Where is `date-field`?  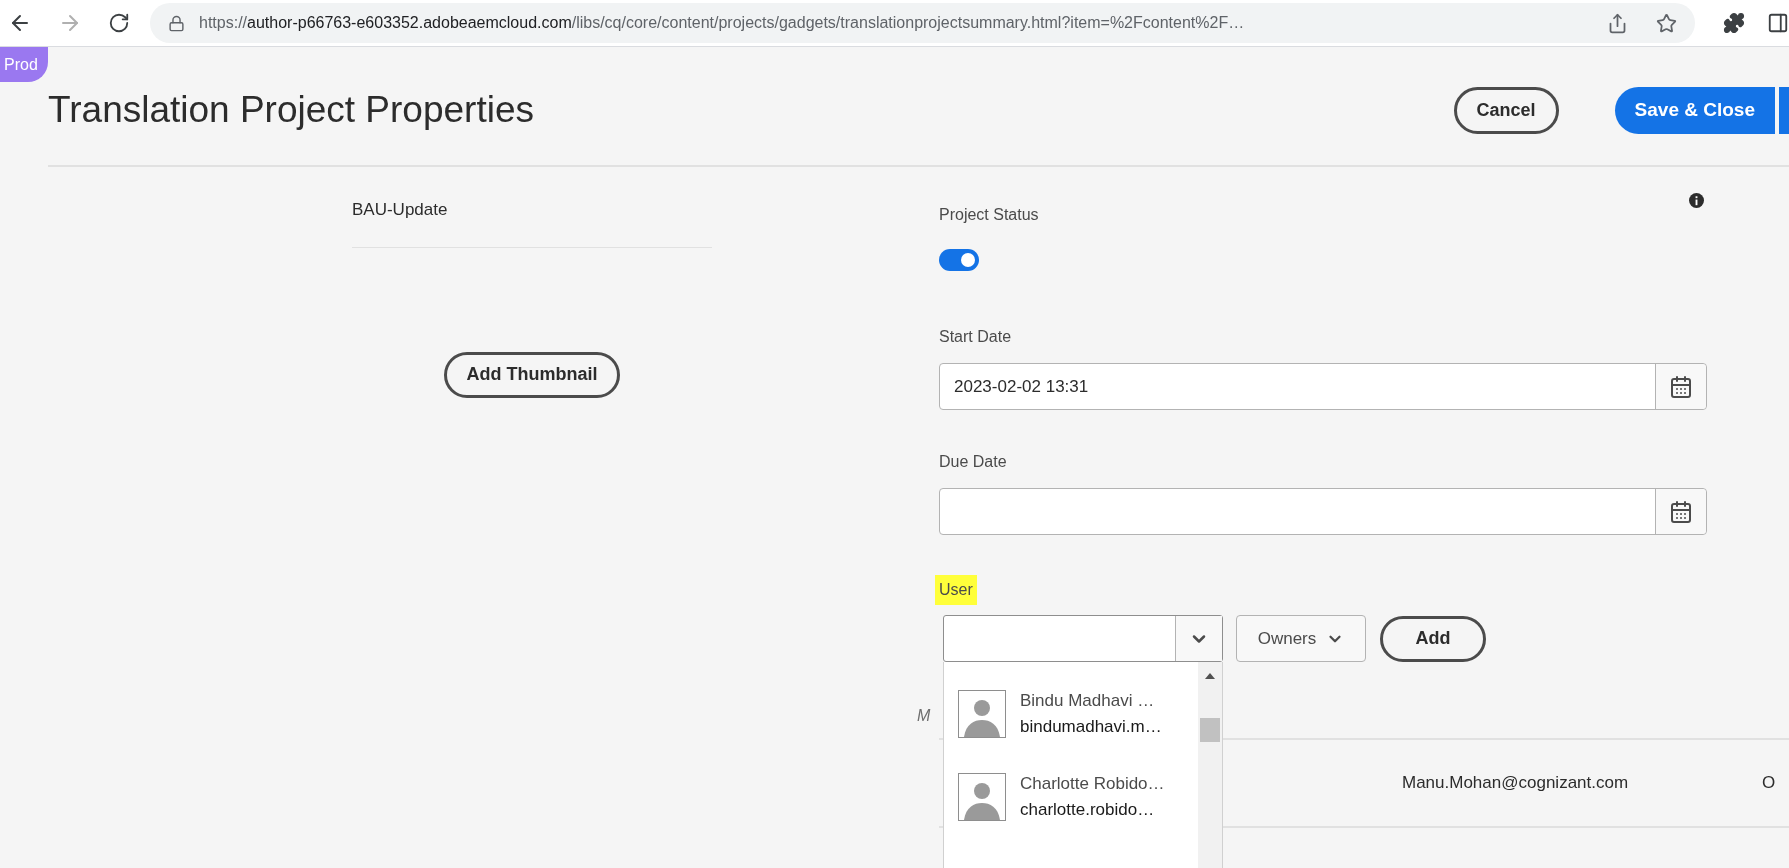 date-field is located at coordinates (1323, 511).